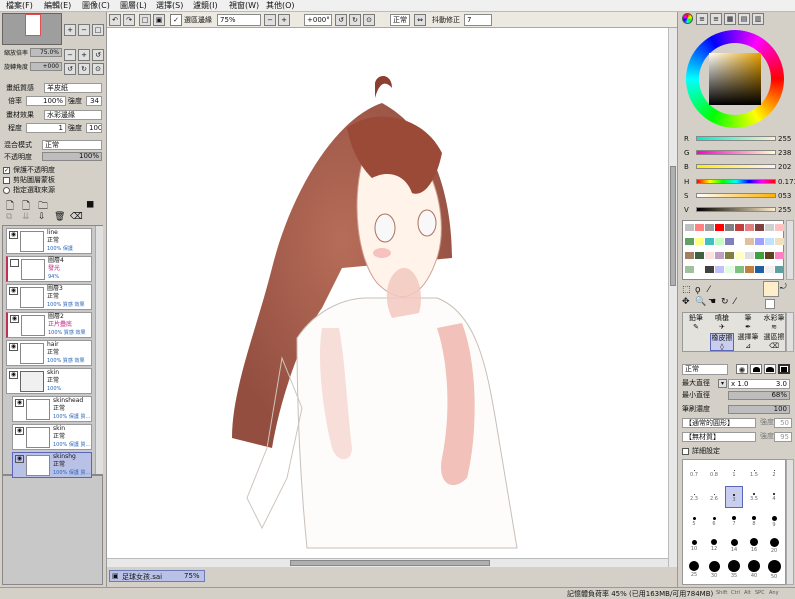 The image size is (795, 599). What do you see at coordinates (115, 20) in the screenshot?
I see `undo-icon: ↶` at bounding box center [115, 20].